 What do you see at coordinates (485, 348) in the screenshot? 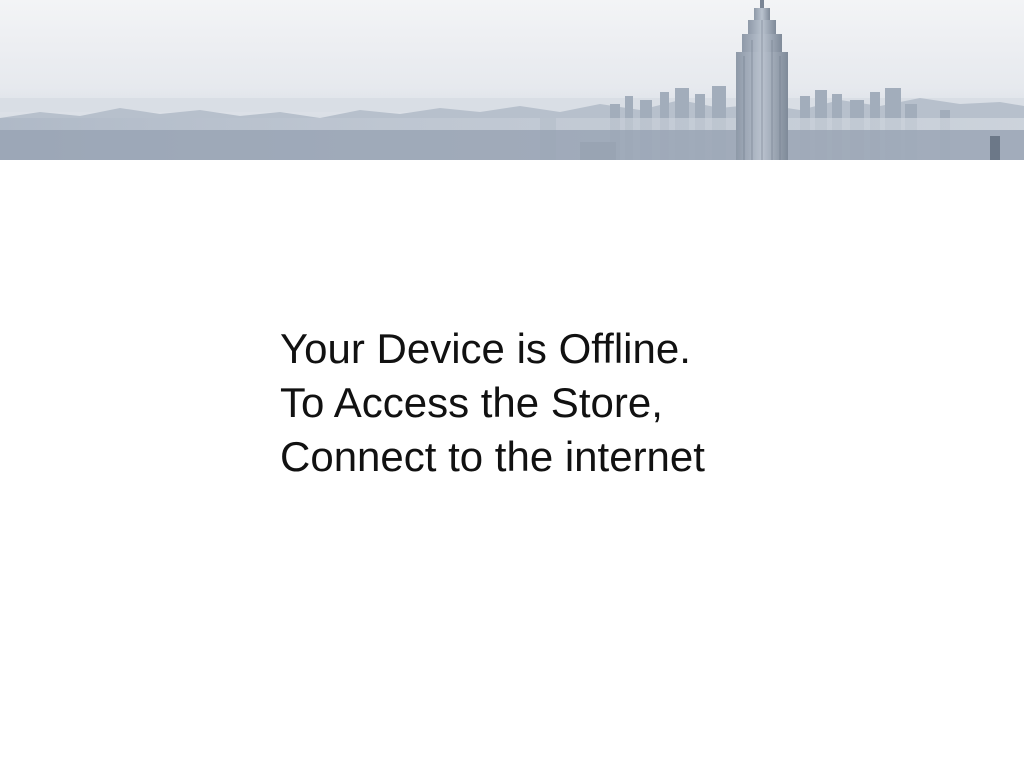
I see `offline-message-line-1: Your Device is Offline.` at bounding box center [485, 348].